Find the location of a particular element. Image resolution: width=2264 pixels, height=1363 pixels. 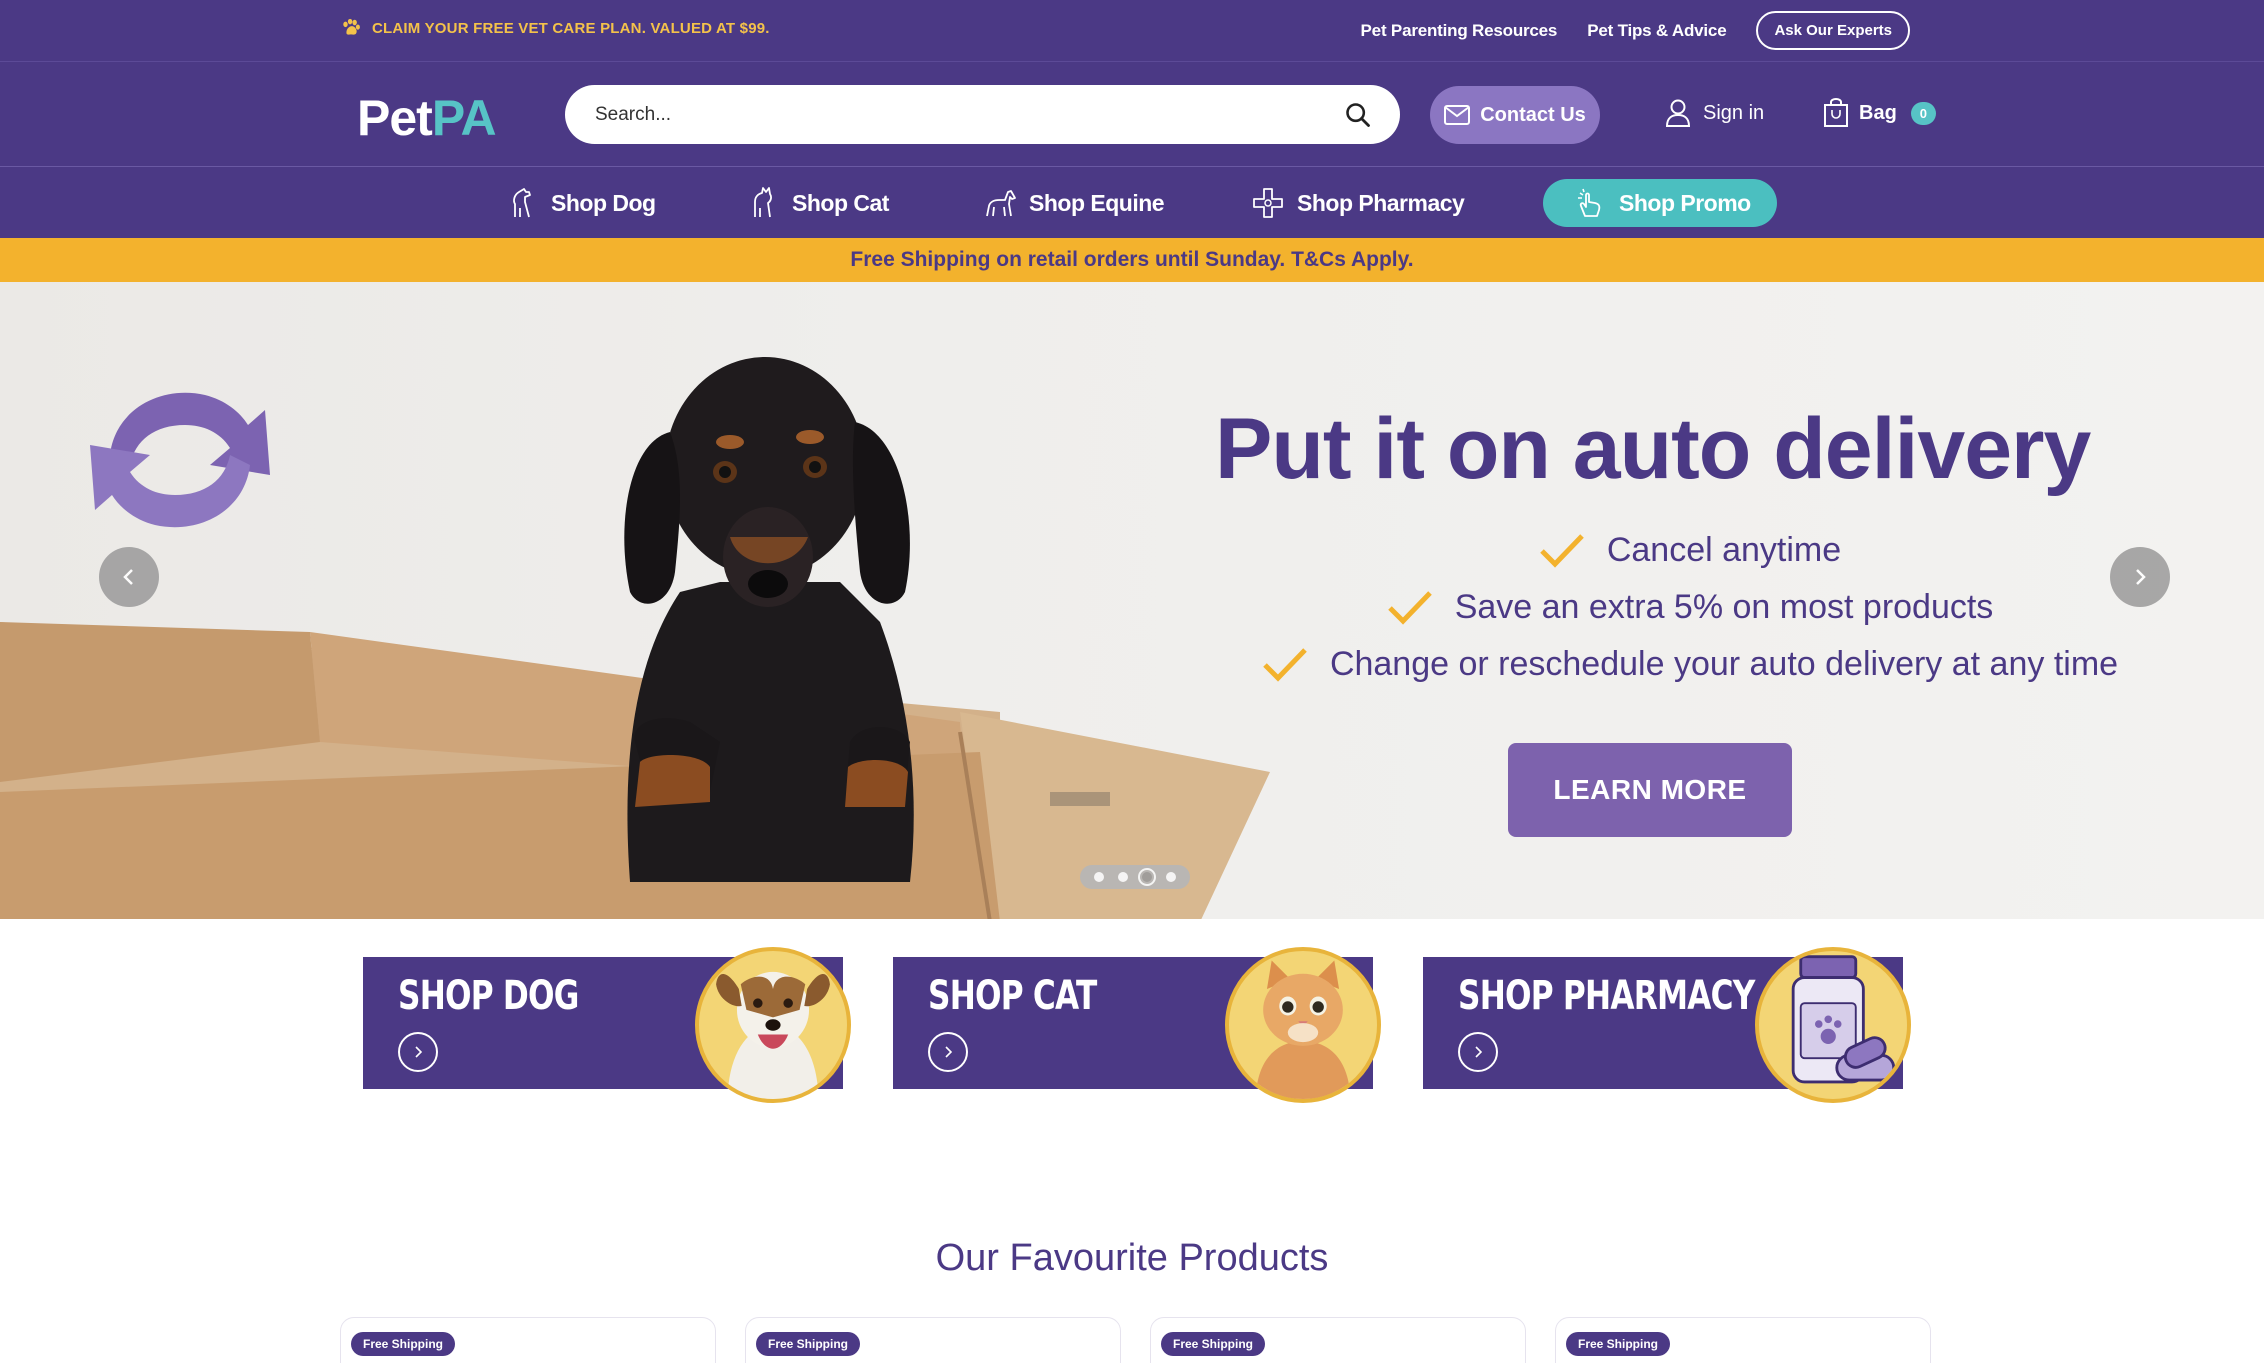

medicine-bottle-icon is located at coordinates (1833, 1025).